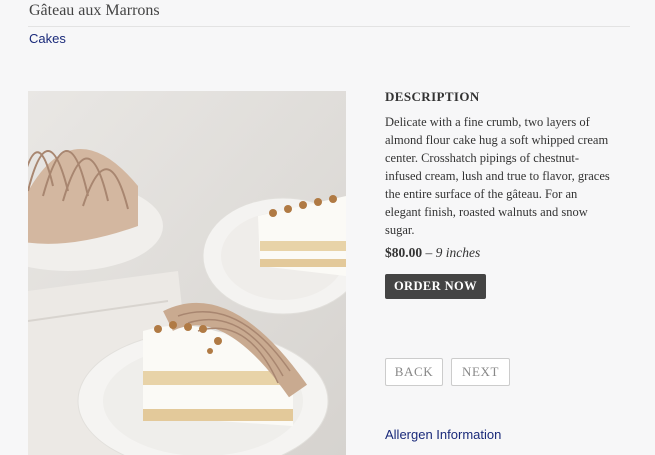 This screenshot has width=655, height=455. I want to click on price-value: $80.00, so click(404, 252).